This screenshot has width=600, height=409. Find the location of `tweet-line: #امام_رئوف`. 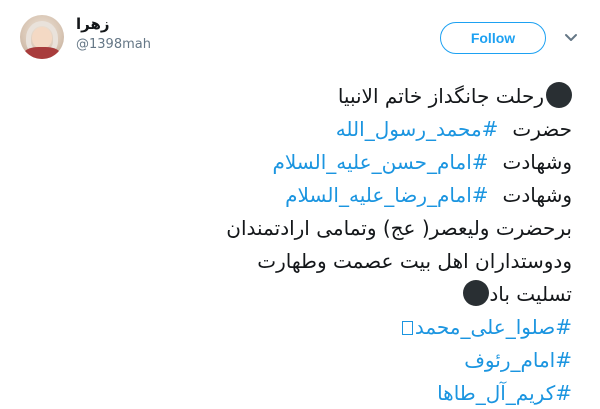

tweet-line: #امام_رئوف is located at coordinates (292, 360).